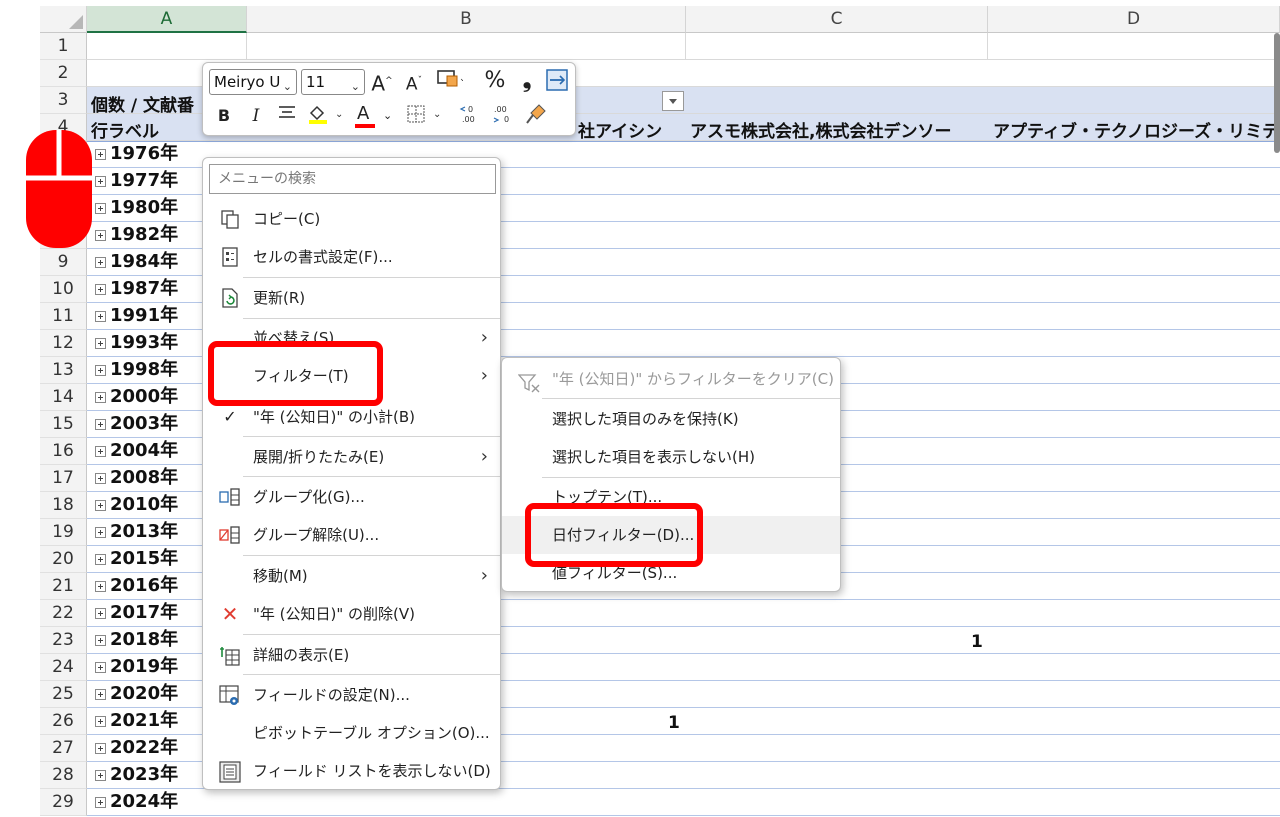  I want to click on submenu-item-keep-selected: 選択した項目のみを保持(K), so click(671, 419).